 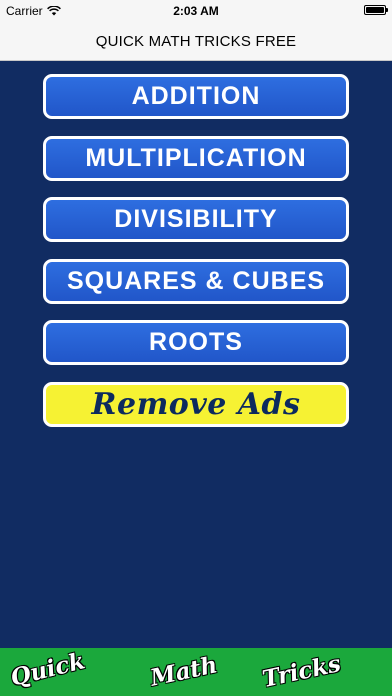 I want to click on banner-word-math: Math, so click(x=183, y=671).